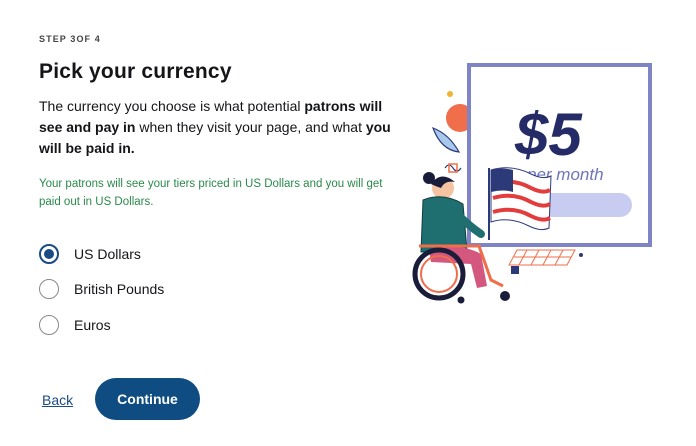 Image resolution: width=696 pixels, height=446 pixels. What do you see at coordinates (461, 300) in the screenshot?
I see `wheelchair-foot-wheel` at bounding box center [461, 300].